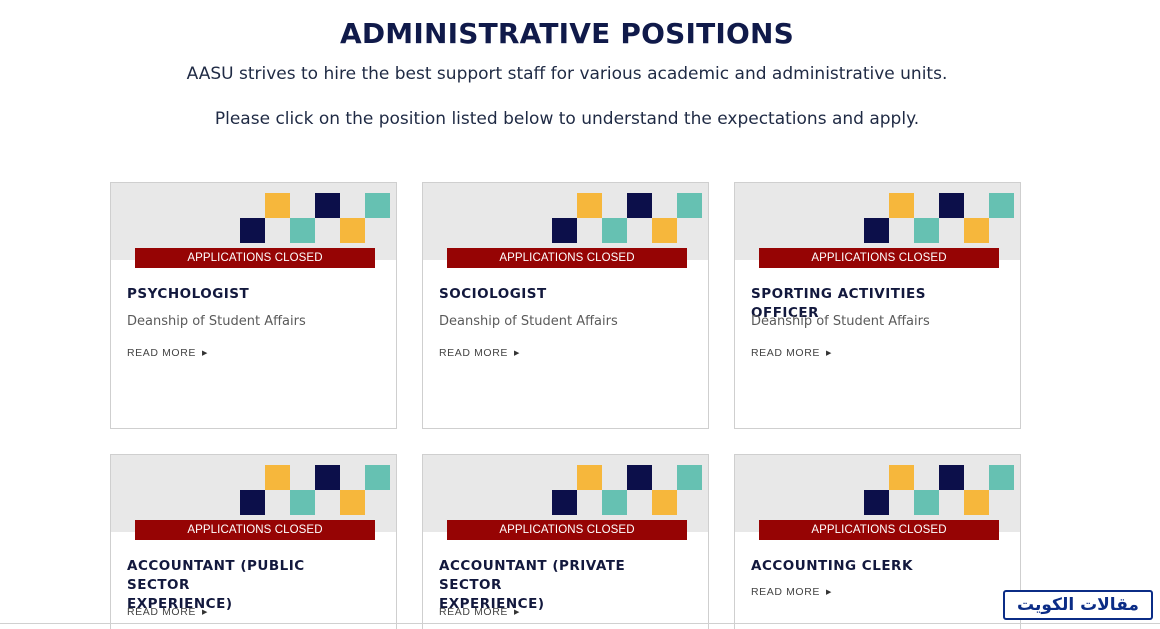 The width and height of the screenshot is (1160, 629). Describe the element at coordinates (493, 294) in the screenshot. I see `position-title-line: SOCIOLOGIST` at that location.